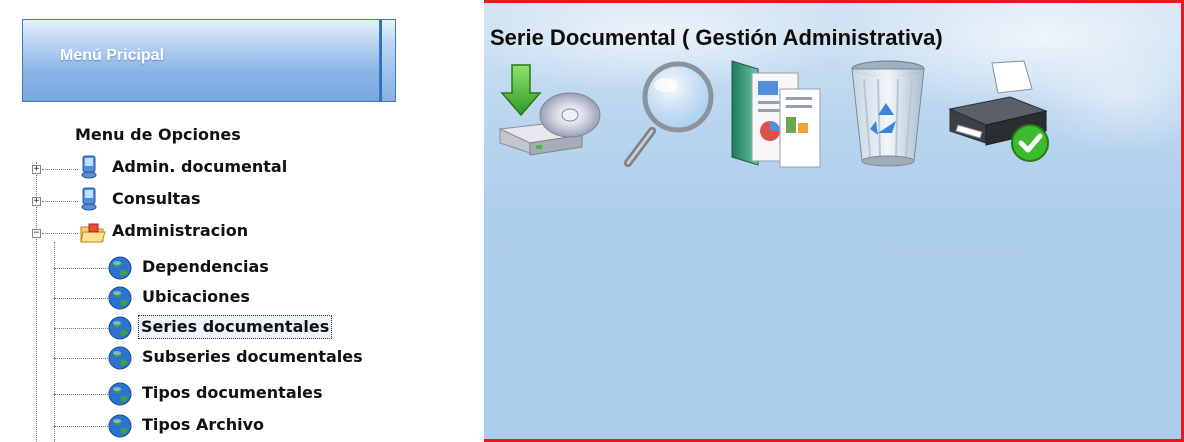 Image resolution: width=1184 pixels, height=442 pixels. What do you see at coordinates (199, 167) in the screenshot?
I see `tree-node-admin-documental: Admin. documental` at bounding box center [199, 167].